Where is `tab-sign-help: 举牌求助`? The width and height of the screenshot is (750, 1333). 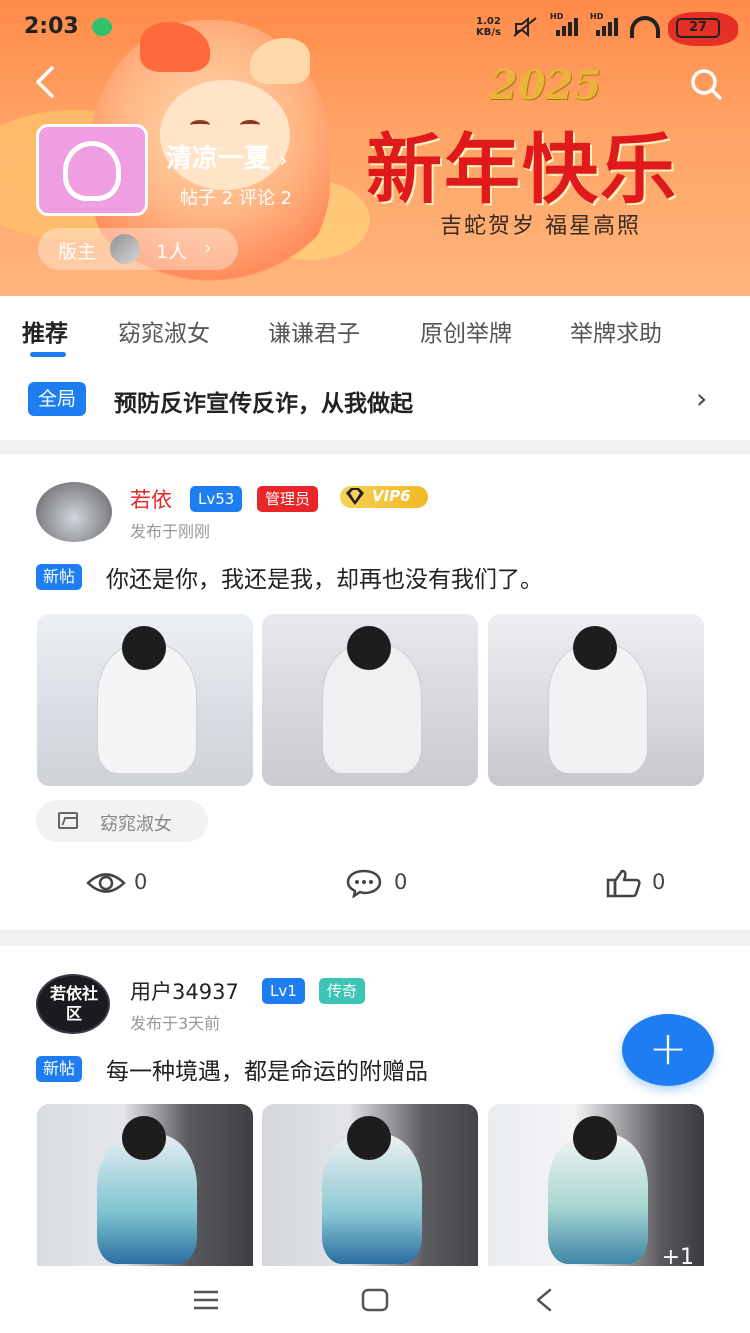 tab-sign-help: 举牌求助 is located at coordinates (616, 331).